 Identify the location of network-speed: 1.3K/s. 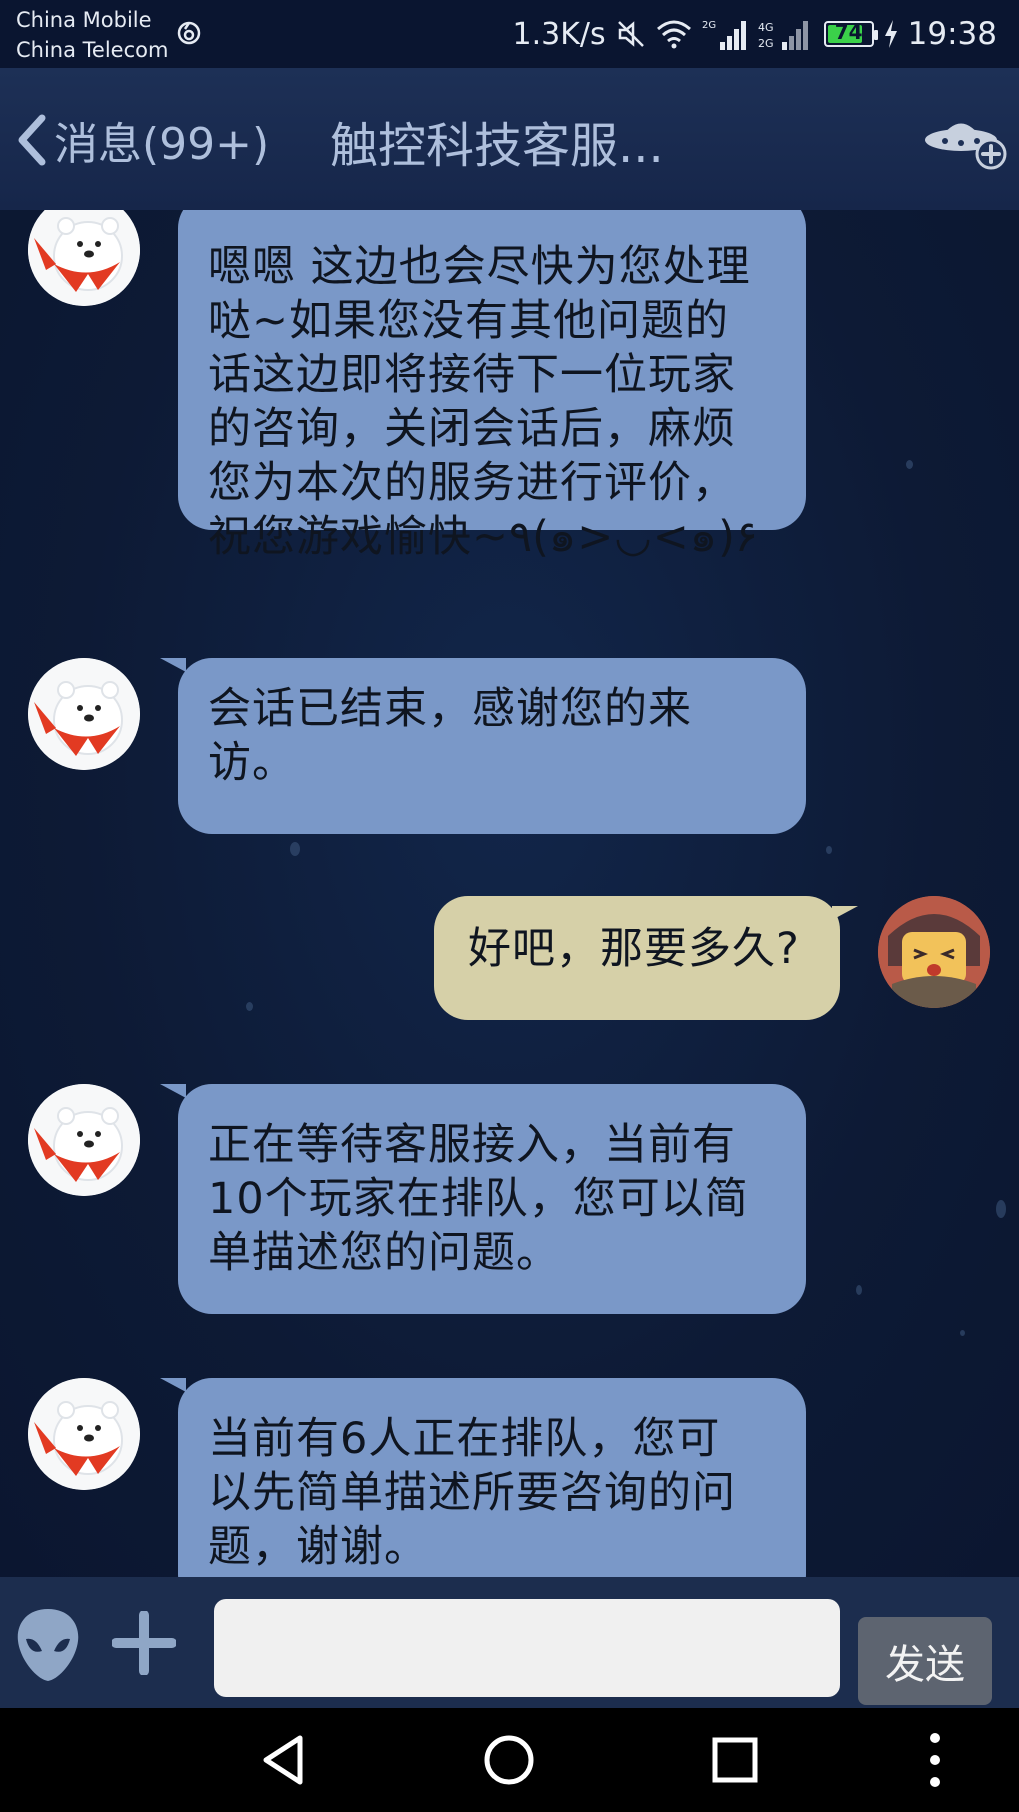
(559, 34).